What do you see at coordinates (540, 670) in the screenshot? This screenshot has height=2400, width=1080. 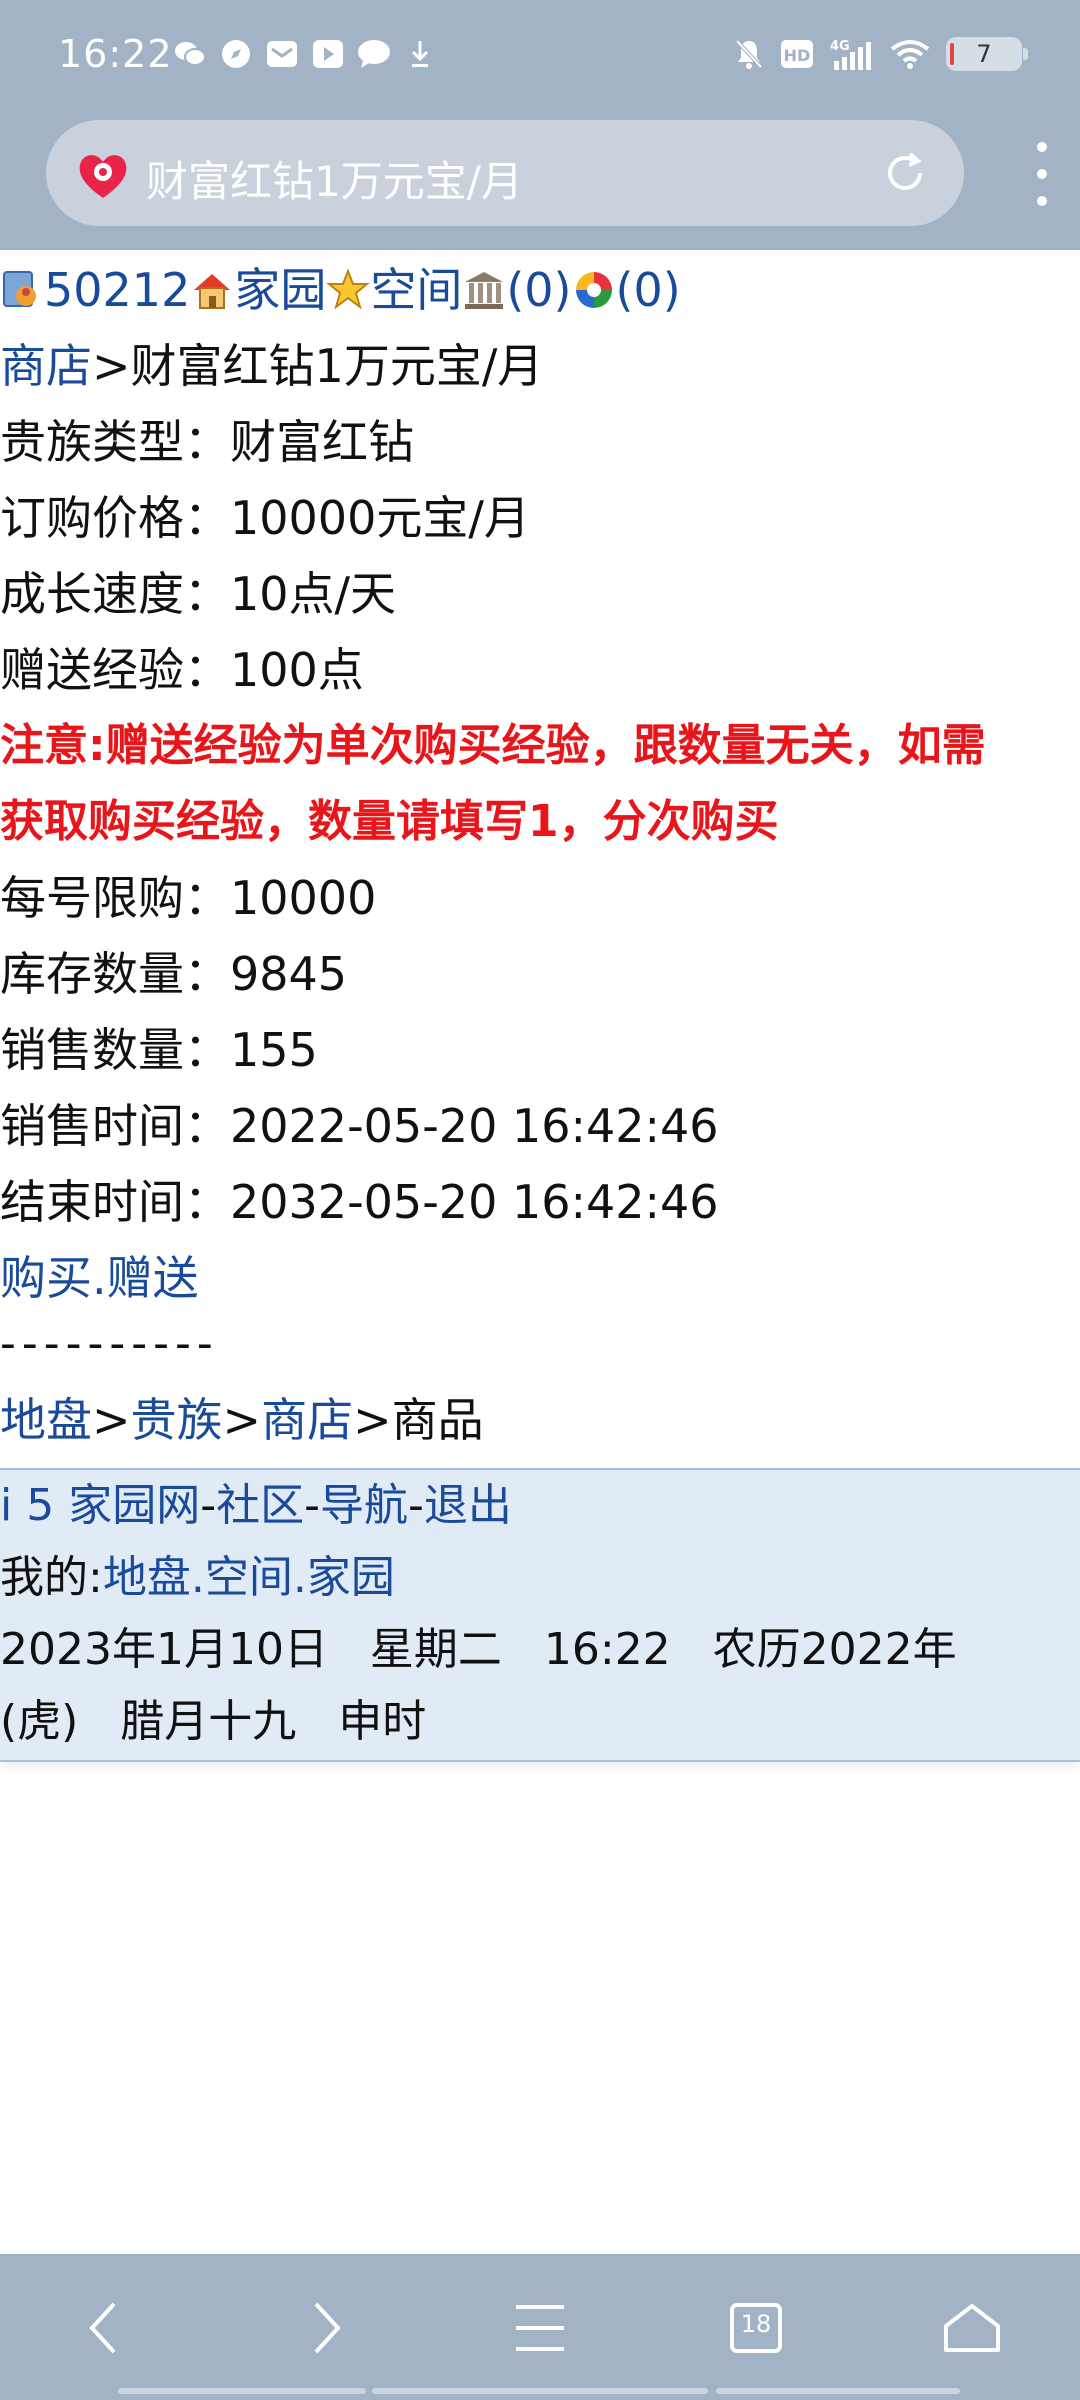 I see `detail-row-bonus-exp: 赠送经验：100点` at bounding box center [540, 670].